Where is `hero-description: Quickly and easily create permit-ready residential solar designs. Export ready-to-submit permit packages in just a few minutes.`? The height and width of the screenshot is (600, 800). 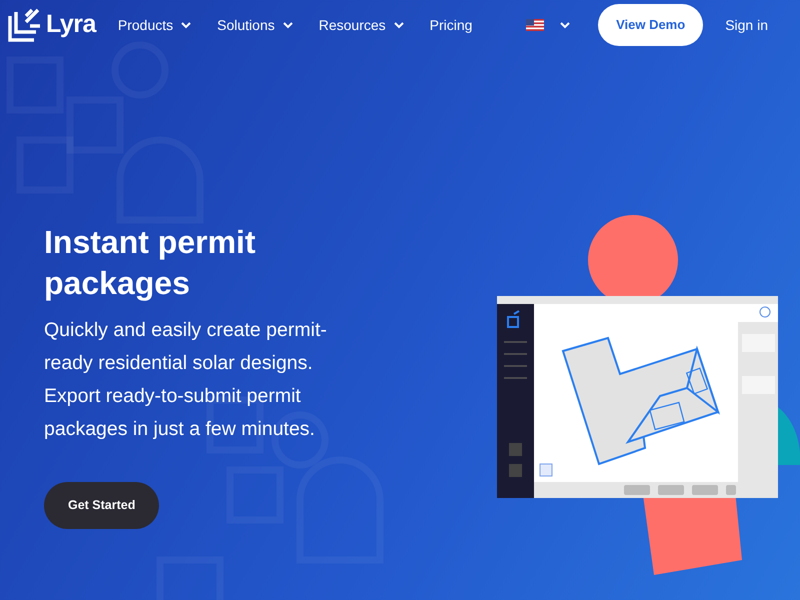
hero-description: Quickly and easily create permit-ready residential solar designs. Export ready-to-submit permit packages in just a few minutes. is located at coordinates (186, 380).